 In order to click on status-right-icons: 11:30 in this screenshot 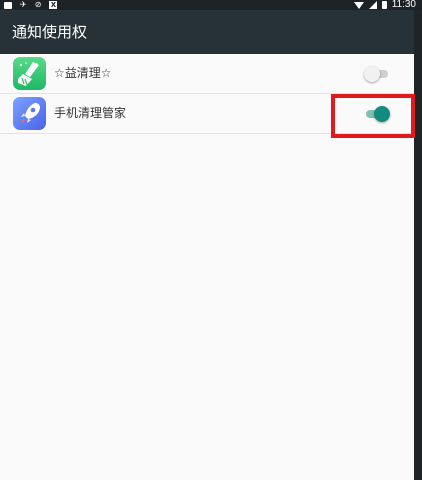, I will do `click(384, 5)`.